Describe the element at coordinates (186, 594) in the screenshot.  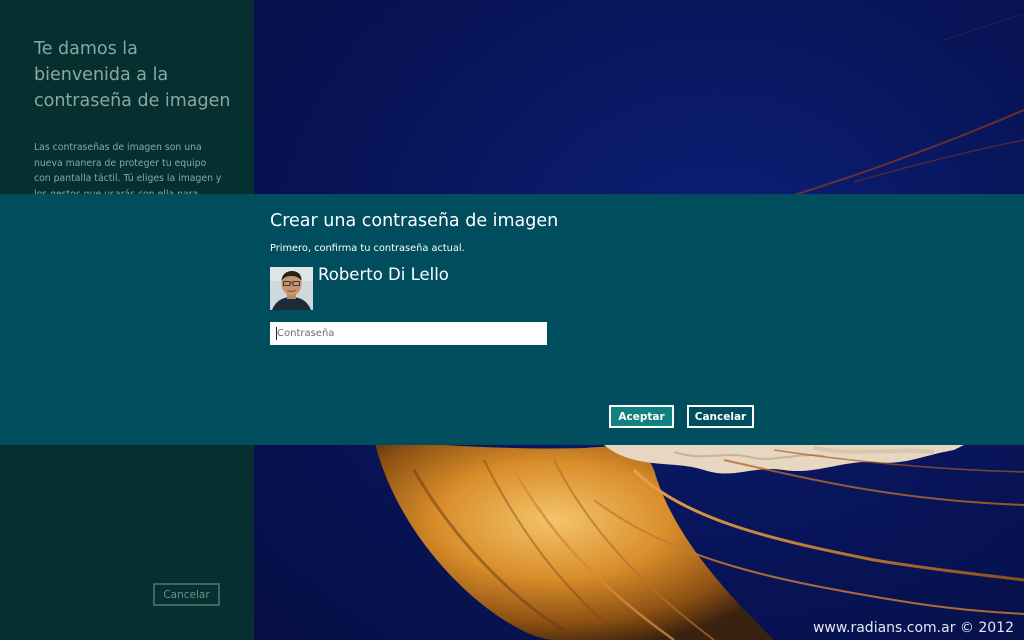
I see `welcome-cancel-button: Cancelar` at that location.